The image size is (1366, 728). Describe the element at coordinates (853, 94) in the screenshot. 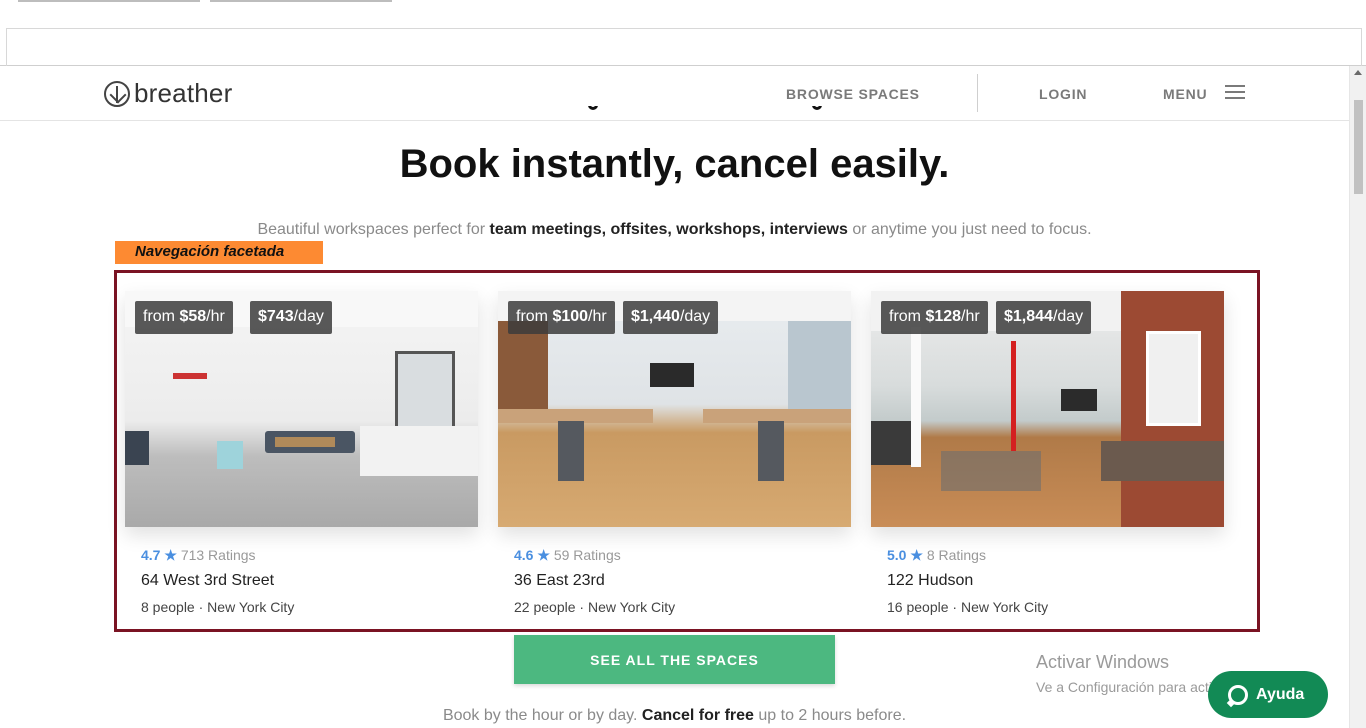

I see `browse-spaces-link: BROWSE SPACES` at that location.